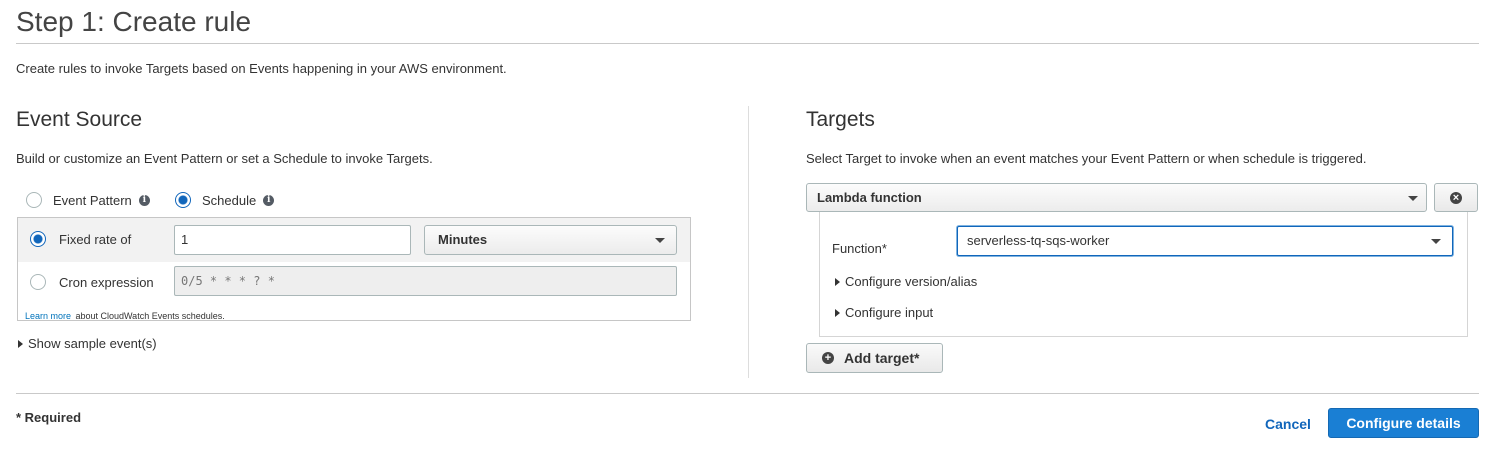 This screenshot has height=453, width=1493. What do you see at coordinates (1403, 423) in the screenshot?
I see `configure-details-button: Configure details` at bounding box center [1403, 423].